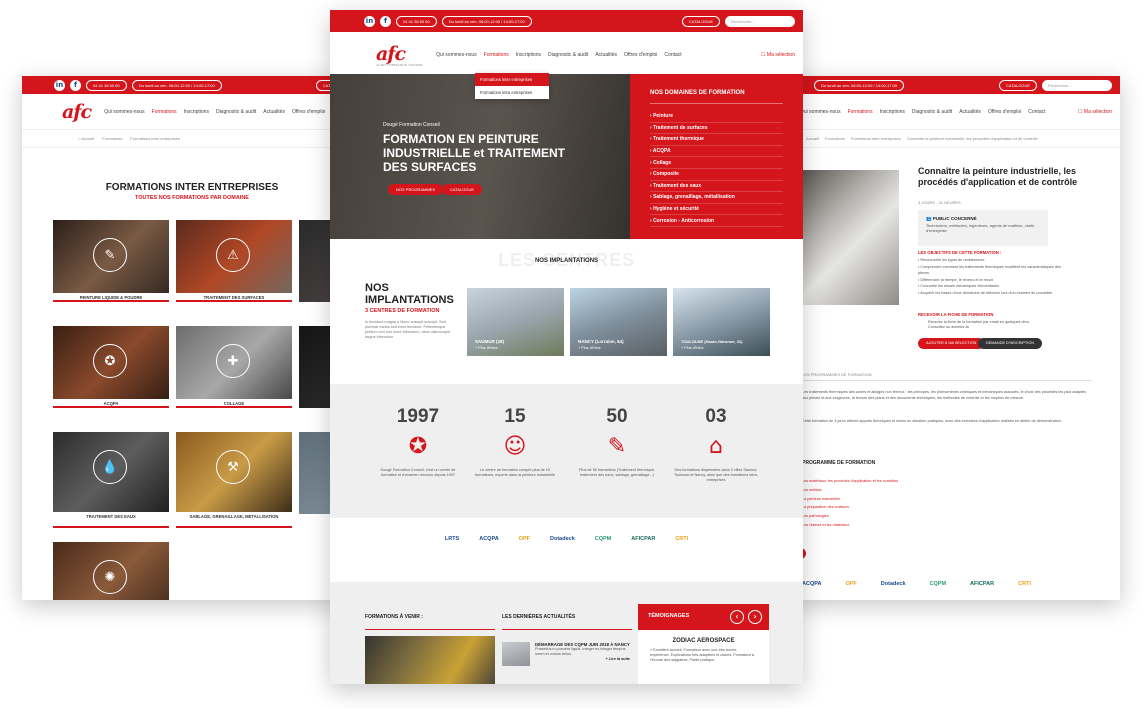 This screenshot has width=1143, height=708. I want to click on tile-traitement-surfaces: ⚠ TRAITEMENT DES SURFACES, so click(234, 261).